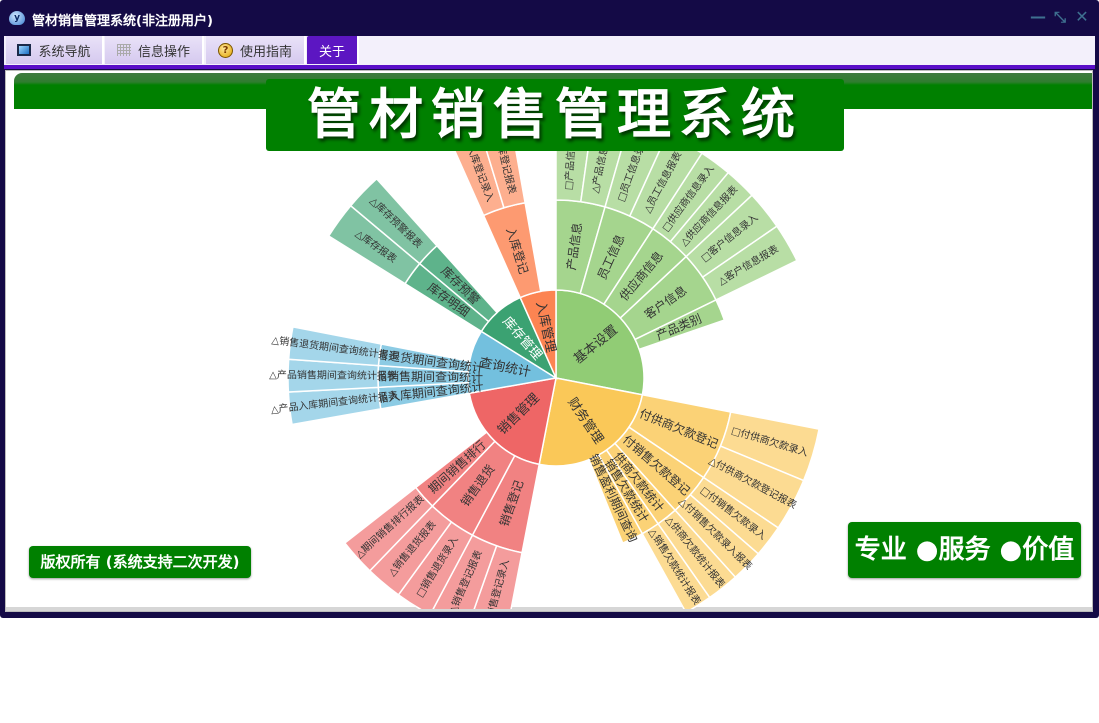 This screenshot has width=1099, height=723. I want to click on help-icon: ?, so click(225, 50).